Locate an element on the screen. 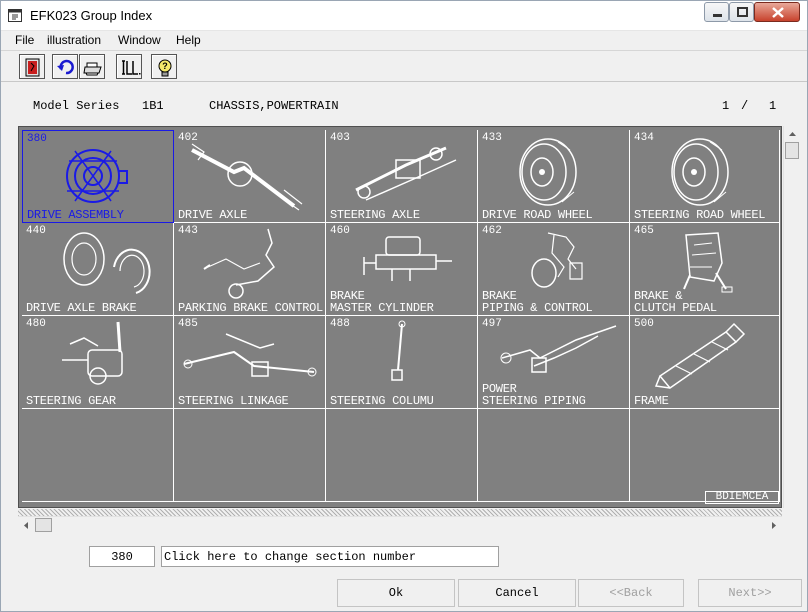  scroll-left-icon is located at coordinates (26, 525).